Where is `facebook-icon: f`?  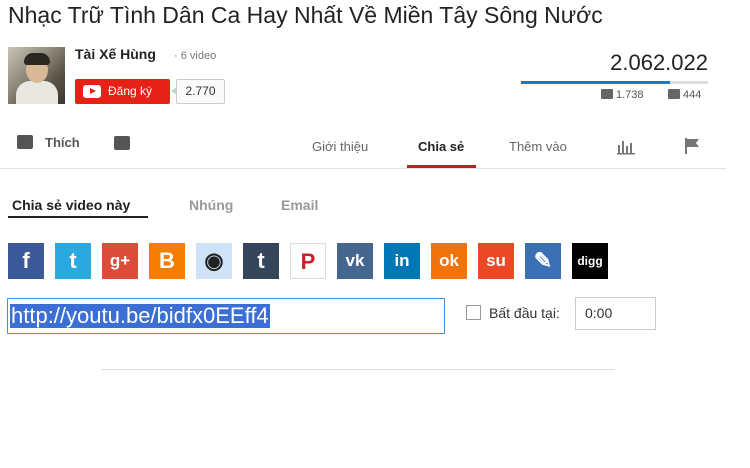
facebook-icon: f is located at coordinates (26, 261).